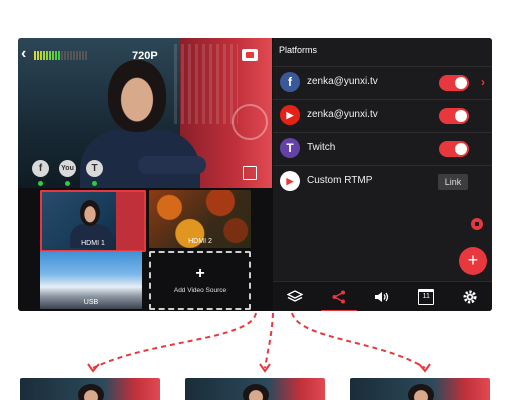  Describe the element at coordinates (321, 147) in the screenshot. I see `platform-name: Twitch` at that location.